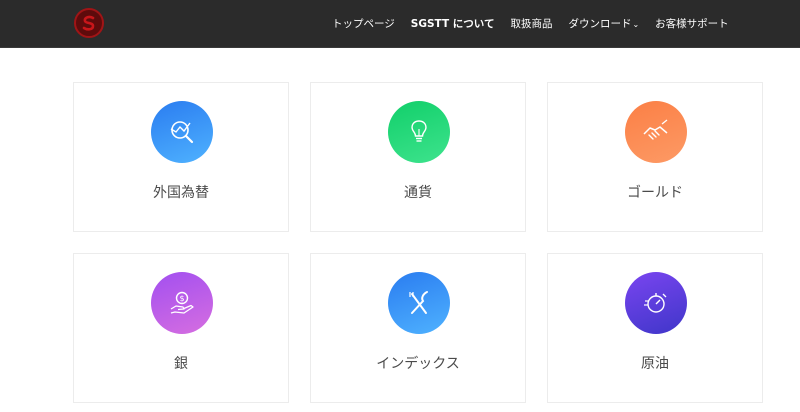  I want to click on index-icon-circle, so click(419, 303).